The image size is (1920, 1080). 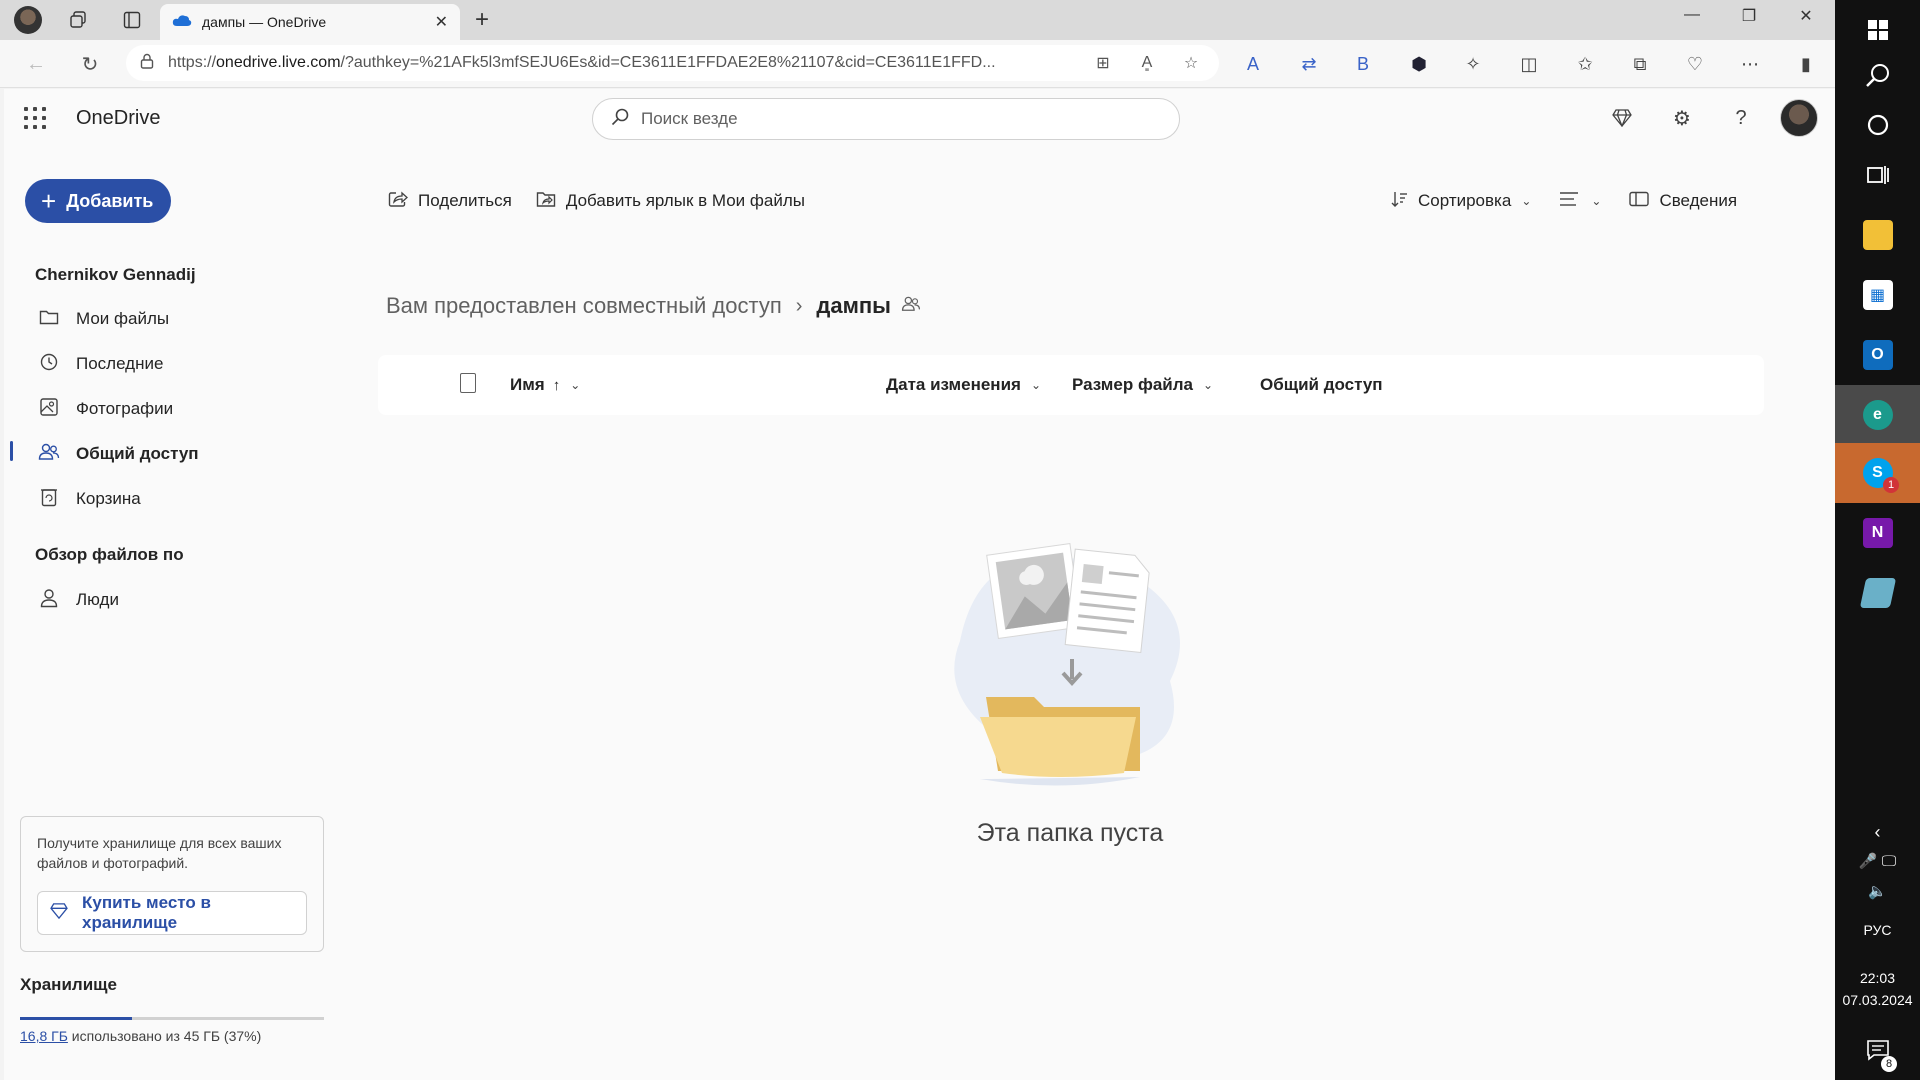 I want to click on sidebar-item-shared: Общий доступ, so click(x=154, y=454).